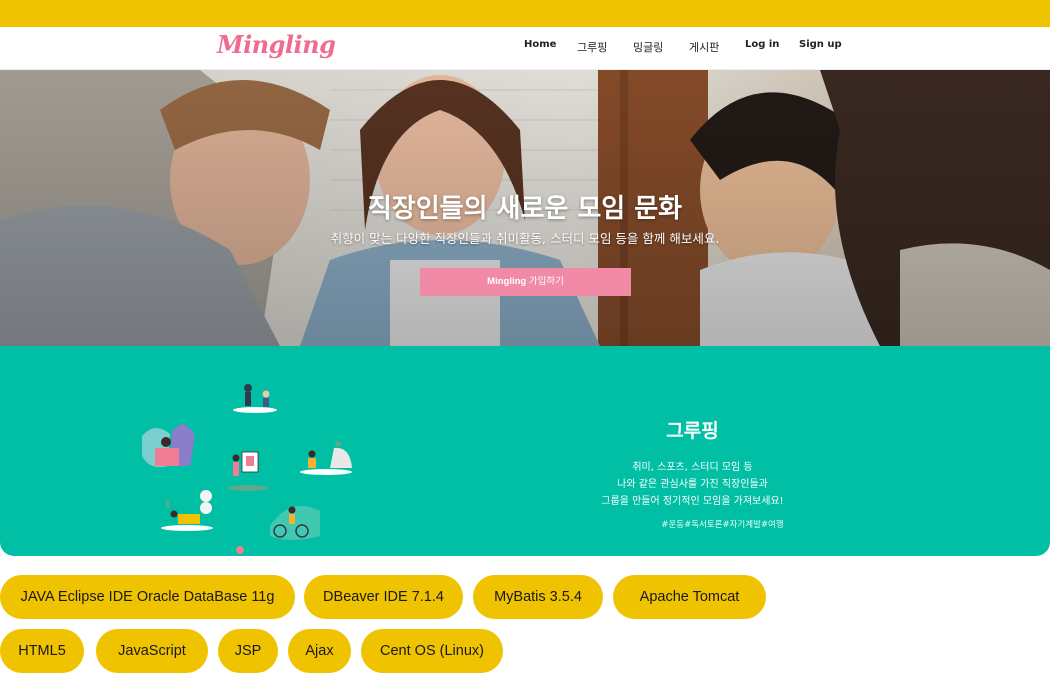  Describe the element at coordinates (820, 44) in the screenshot. I see `nav-signup: Sign up` at that location.